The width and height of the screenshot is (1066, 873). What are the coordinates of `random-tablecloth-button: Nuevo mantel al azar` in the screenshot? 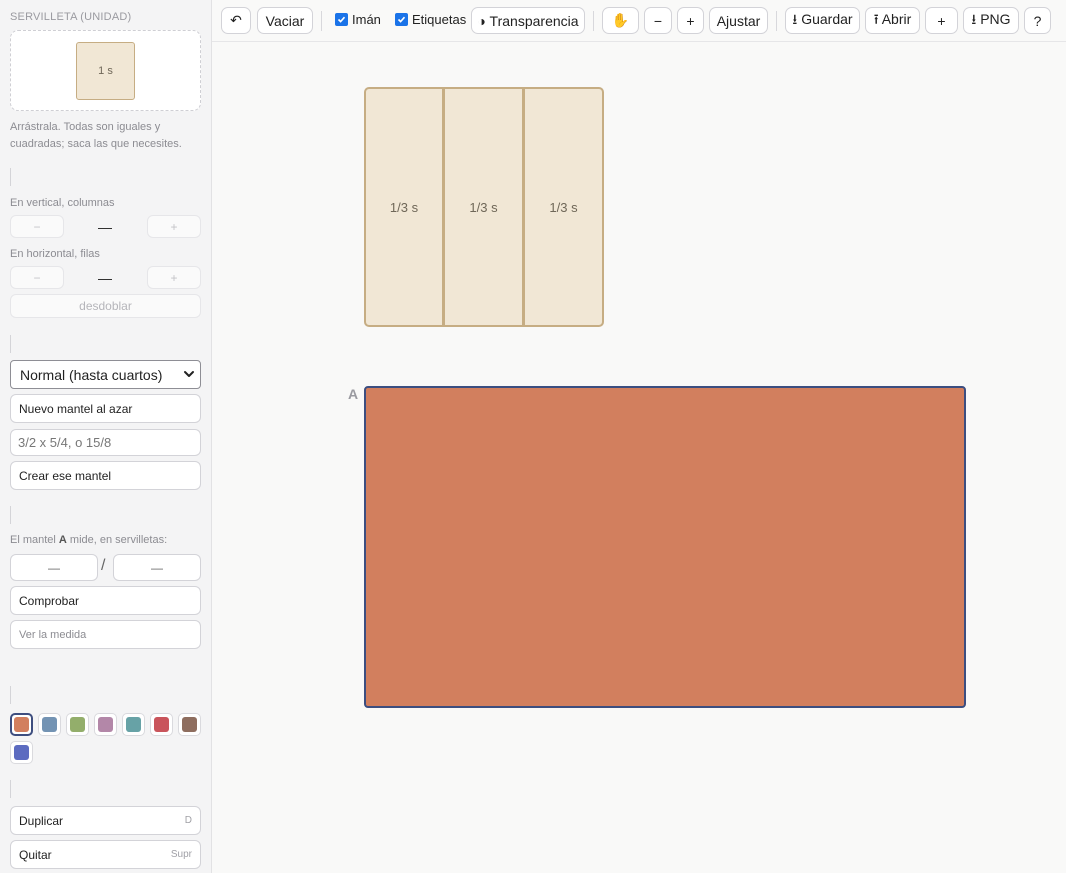 It's located at (105, 408).